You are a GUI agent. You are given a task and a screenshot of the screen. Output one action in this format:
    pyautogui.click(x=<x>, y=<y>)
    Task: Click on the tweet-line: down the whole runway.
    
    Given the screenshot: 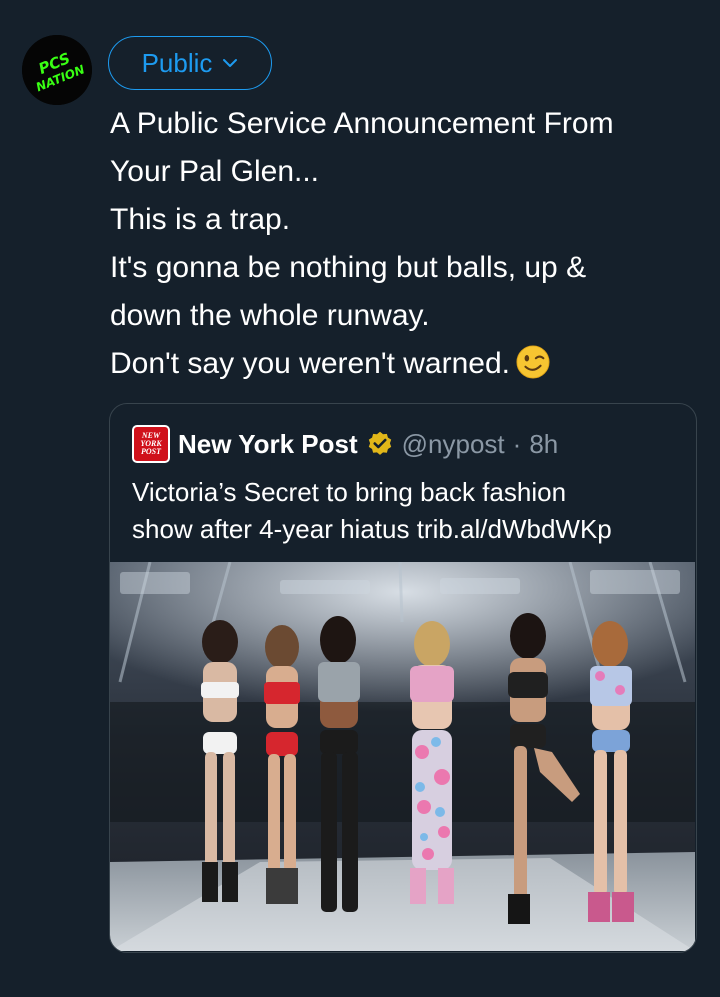 What is the action you would take?
    pyautogui.click(x=270, y=315)
    